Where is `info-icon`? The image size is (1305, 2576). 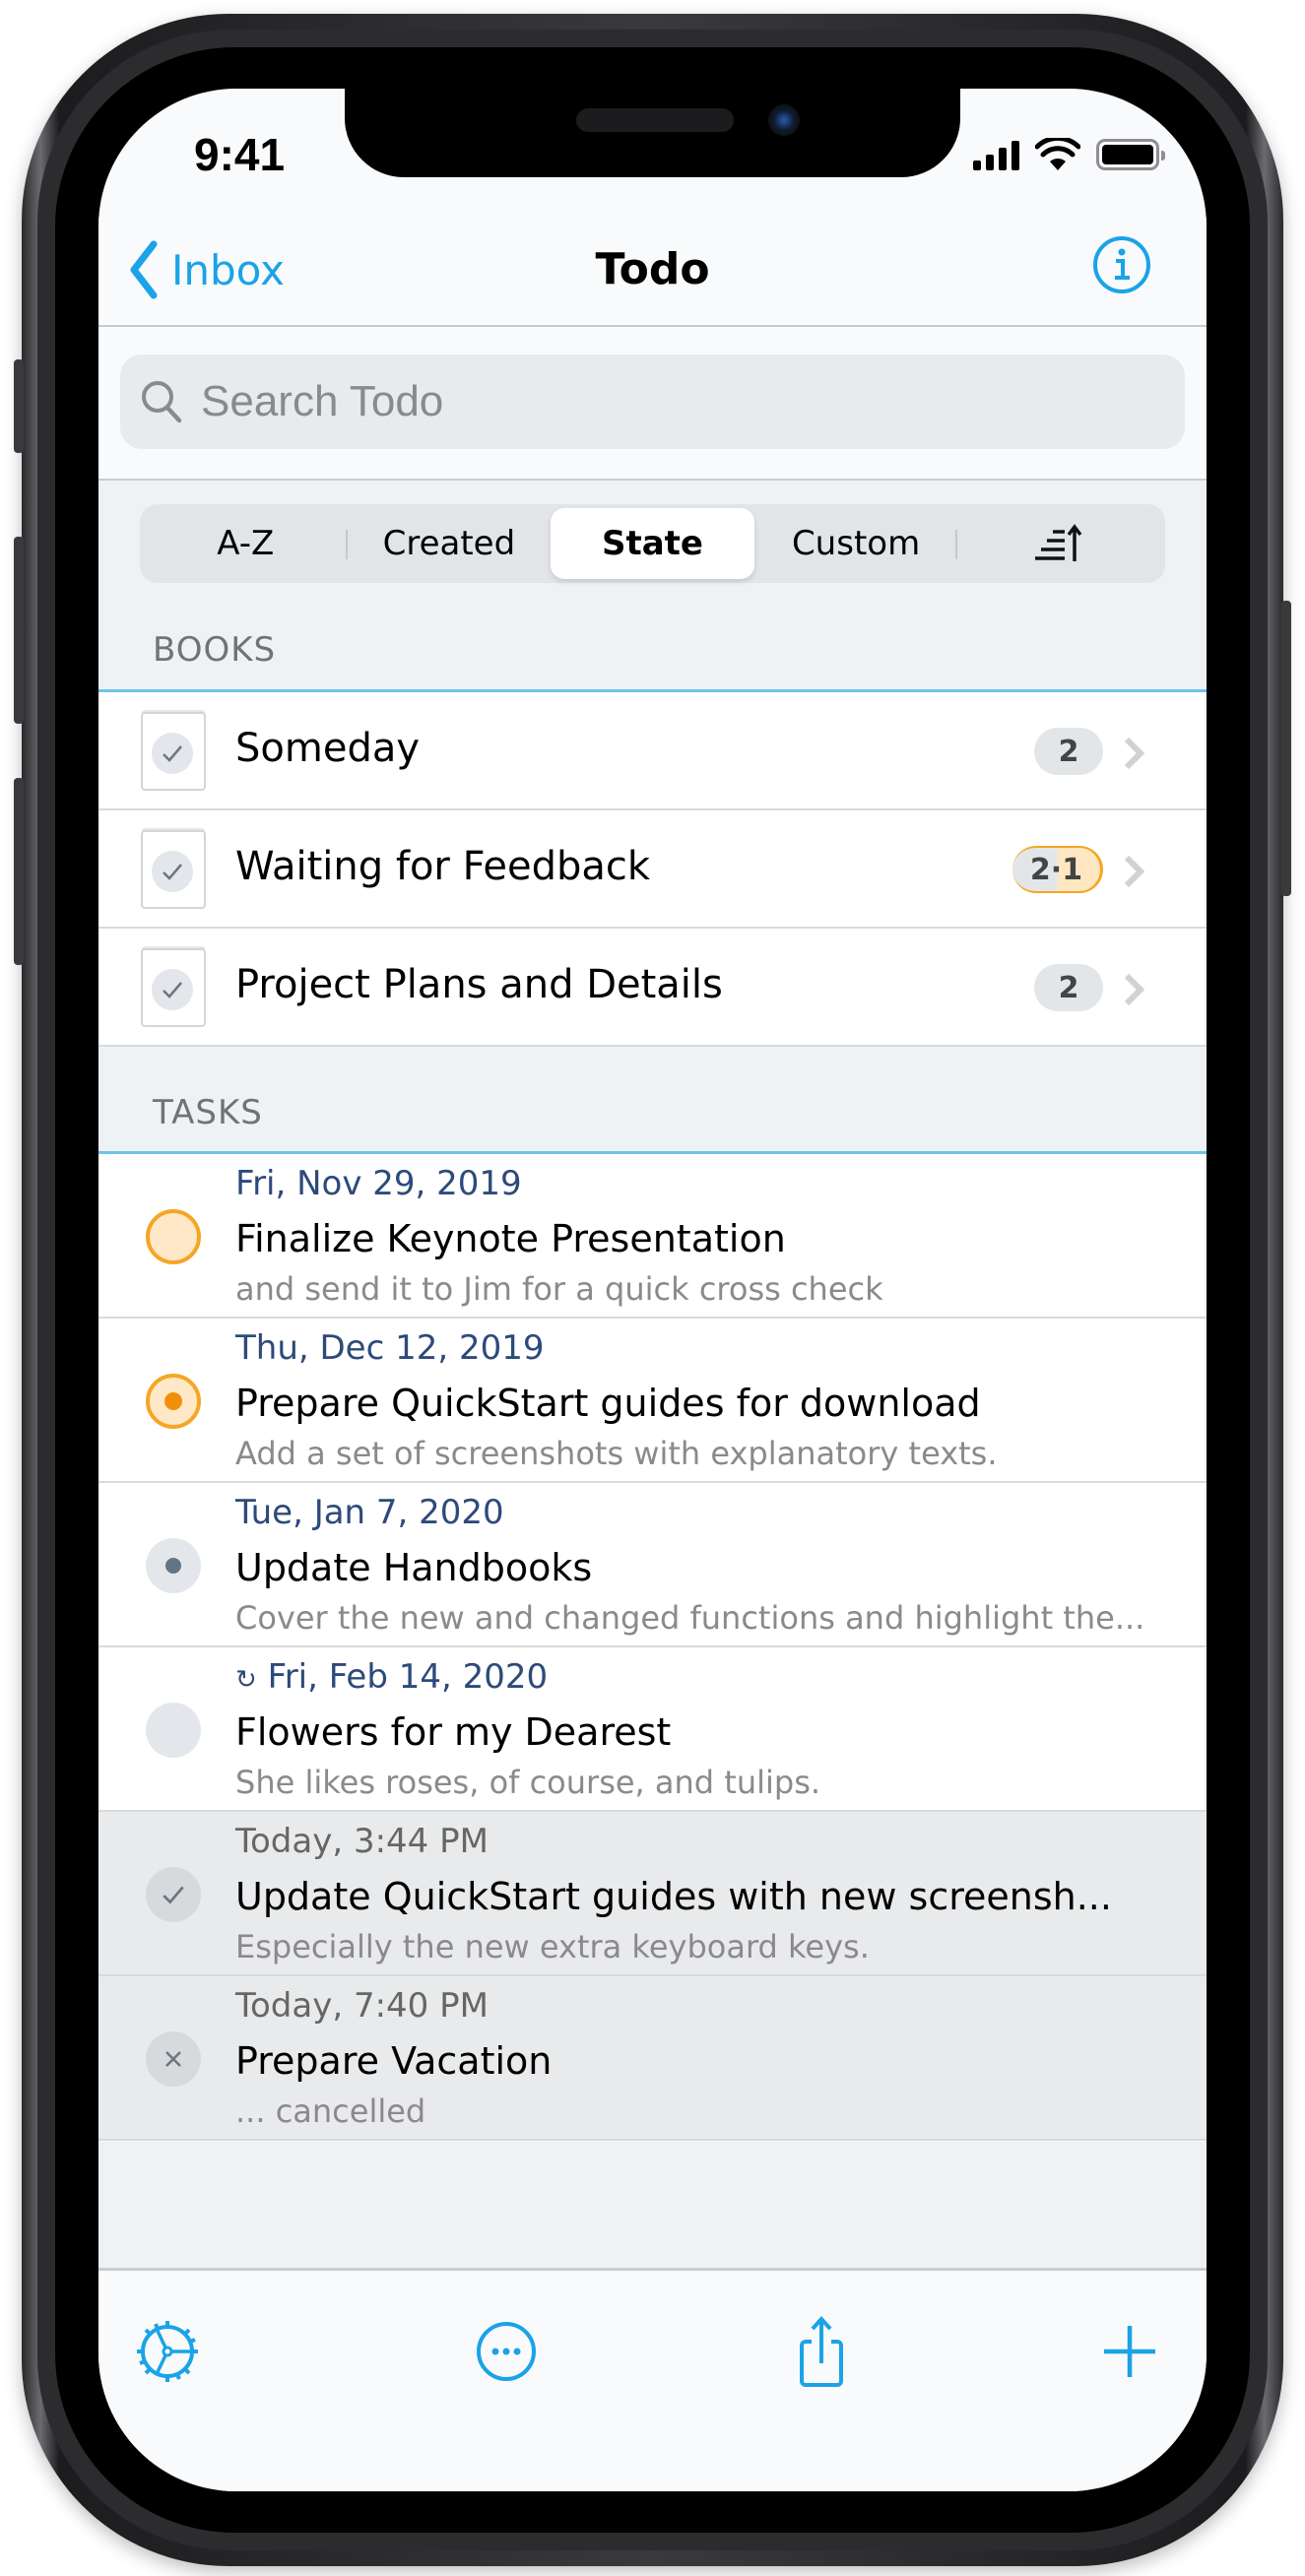 info-icon is located at coordinates (1121, 264).